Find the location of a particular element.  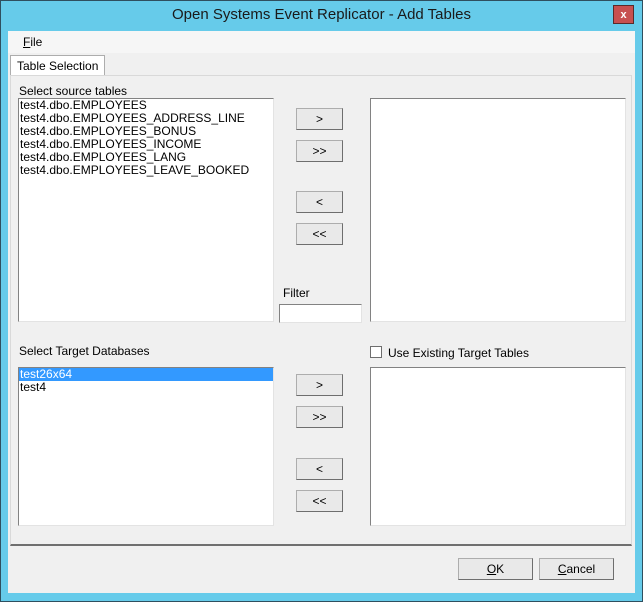

source-table-item: test4.dbo.EMPLOYEES_LEAVE_BOOKED is located at coordinates (146, 170).